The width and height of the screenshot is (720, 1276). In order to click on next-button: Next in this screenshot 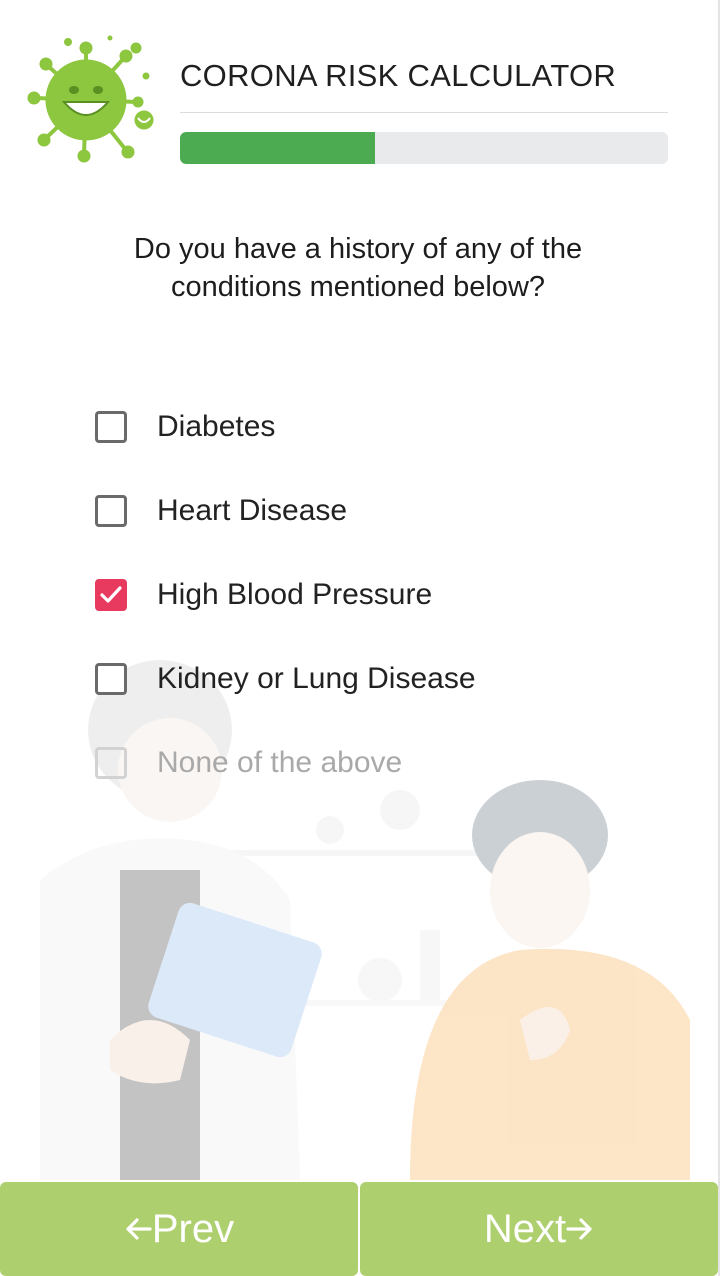, I will do `click(539, 1229)`.